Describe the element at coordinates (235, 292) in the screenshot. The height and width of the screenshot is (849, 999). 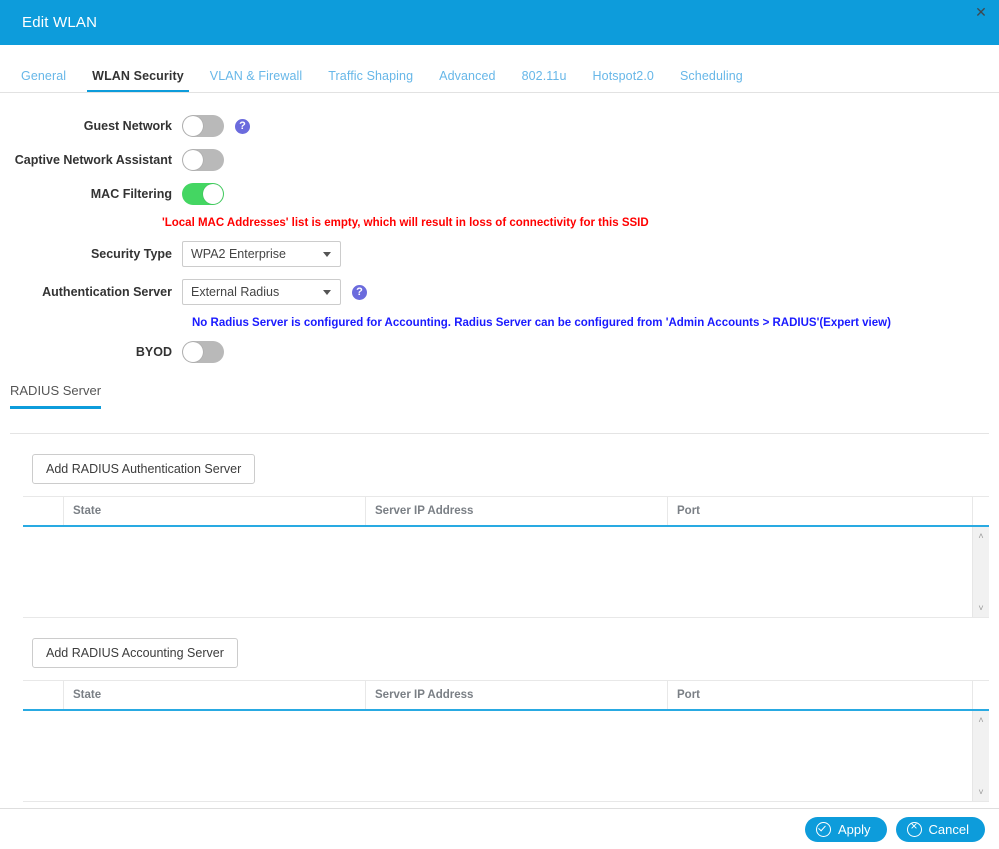
I see `authentication-server-value: External Radius` at that location.